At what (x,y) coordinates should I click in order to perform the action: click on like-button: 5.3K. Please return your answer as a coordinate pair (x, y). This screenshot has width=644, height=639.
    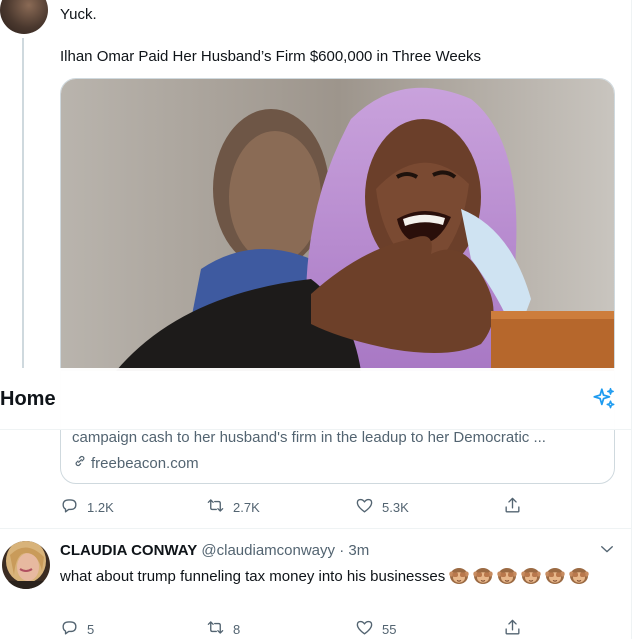
    Looking at the image, I should click on (382, 507).